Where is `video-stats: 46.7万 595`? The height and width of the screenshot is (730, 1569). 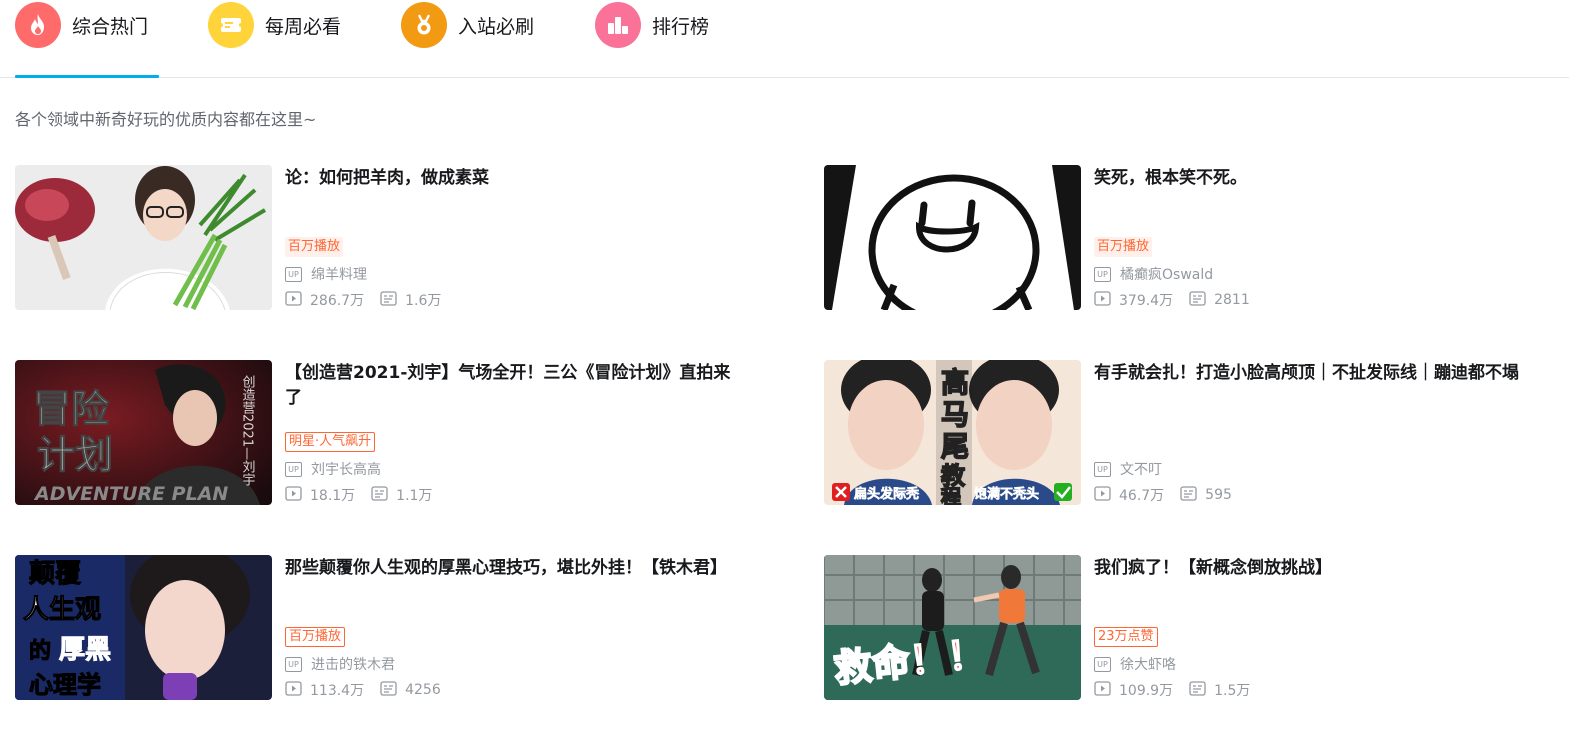
video-stats: 46.7万 595 is located at coordinates (1163, 495).